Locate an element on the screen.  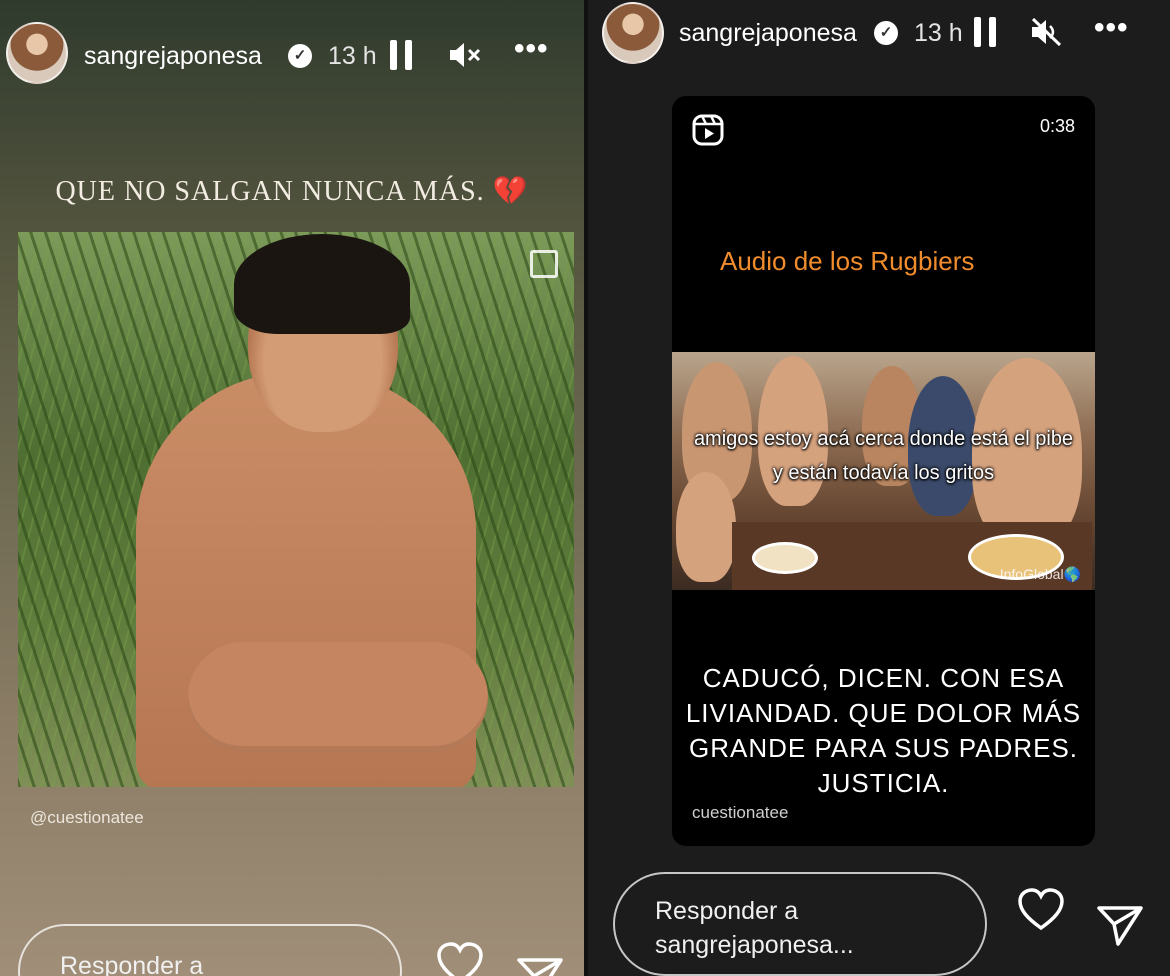
broken-heart-emoji: 💔 is located at coordinates (510, 191).